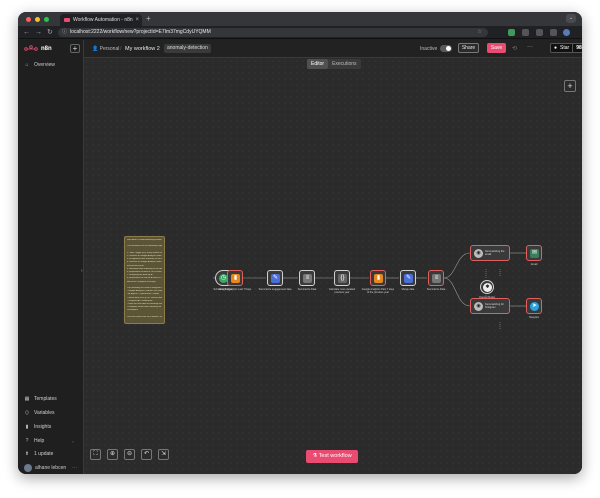 Image resolution: width=600 pixels, height=498 pixels. What do you see at coordinates (67, 20) in the screenshot?
I see `n8n-favicon-icon` at bounding box center [67, 20].